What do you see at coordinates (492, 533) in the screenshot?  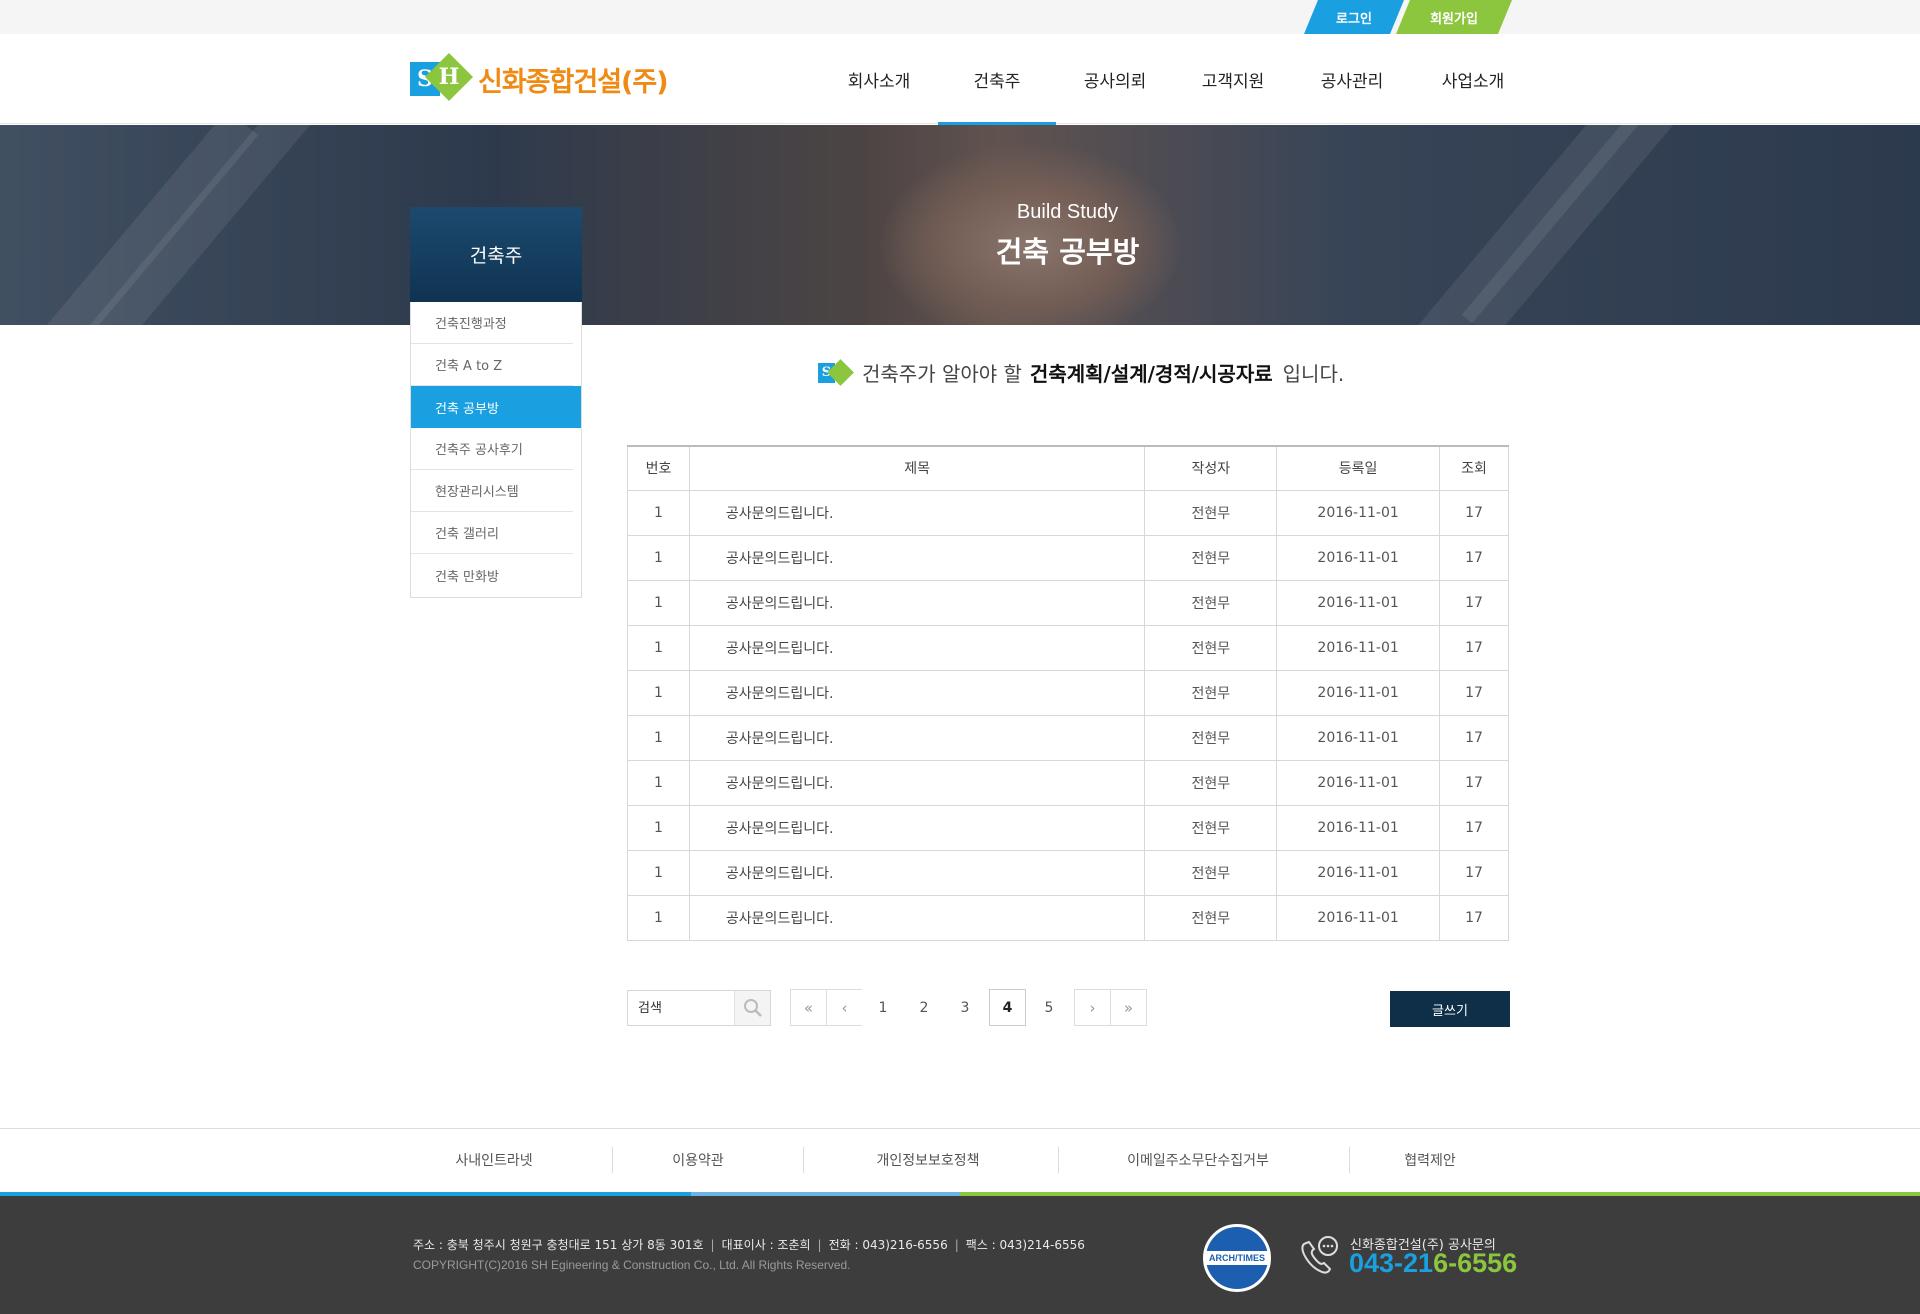 I see `side-item-gallery: 건축 갤러리` at bounding box center [492, 533].